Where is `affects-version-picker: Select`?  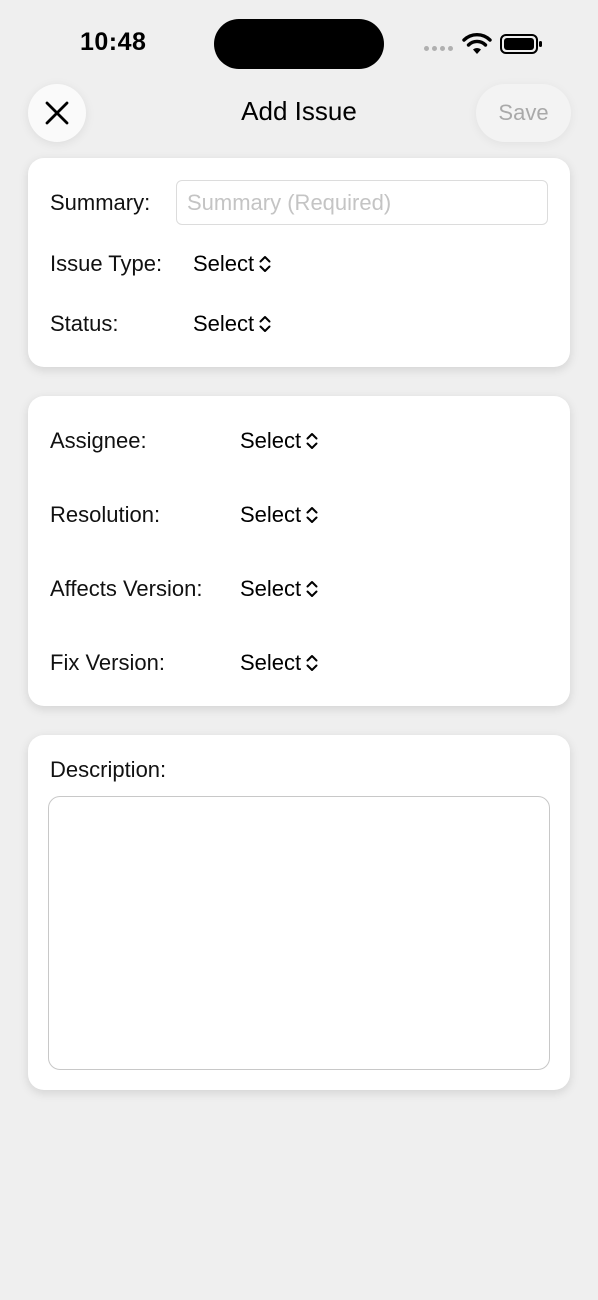 affects-version-picker: Select is located at coordinates (279, 589).